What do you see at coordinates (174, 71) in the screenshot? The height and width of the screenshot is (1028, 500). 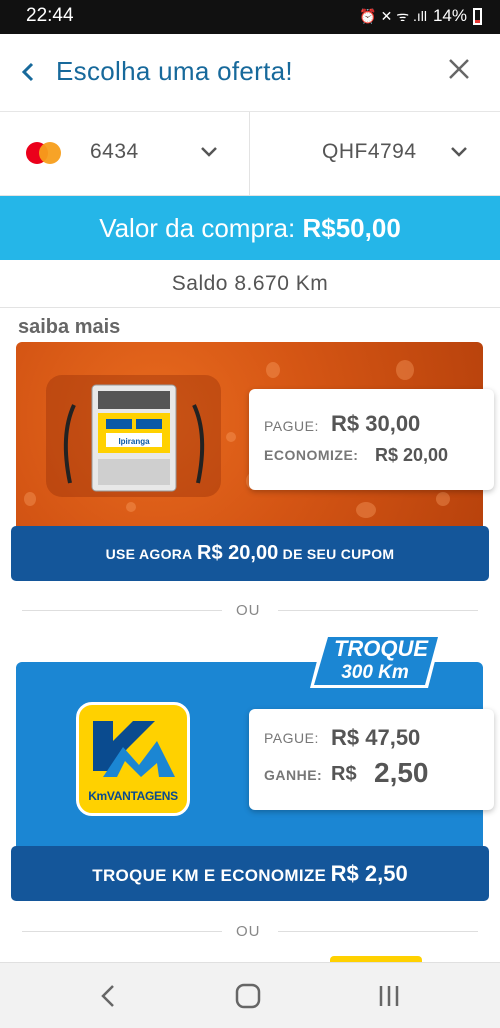 I see `page-title: Escolha uma oferta!` at bounding box center [174, 71].